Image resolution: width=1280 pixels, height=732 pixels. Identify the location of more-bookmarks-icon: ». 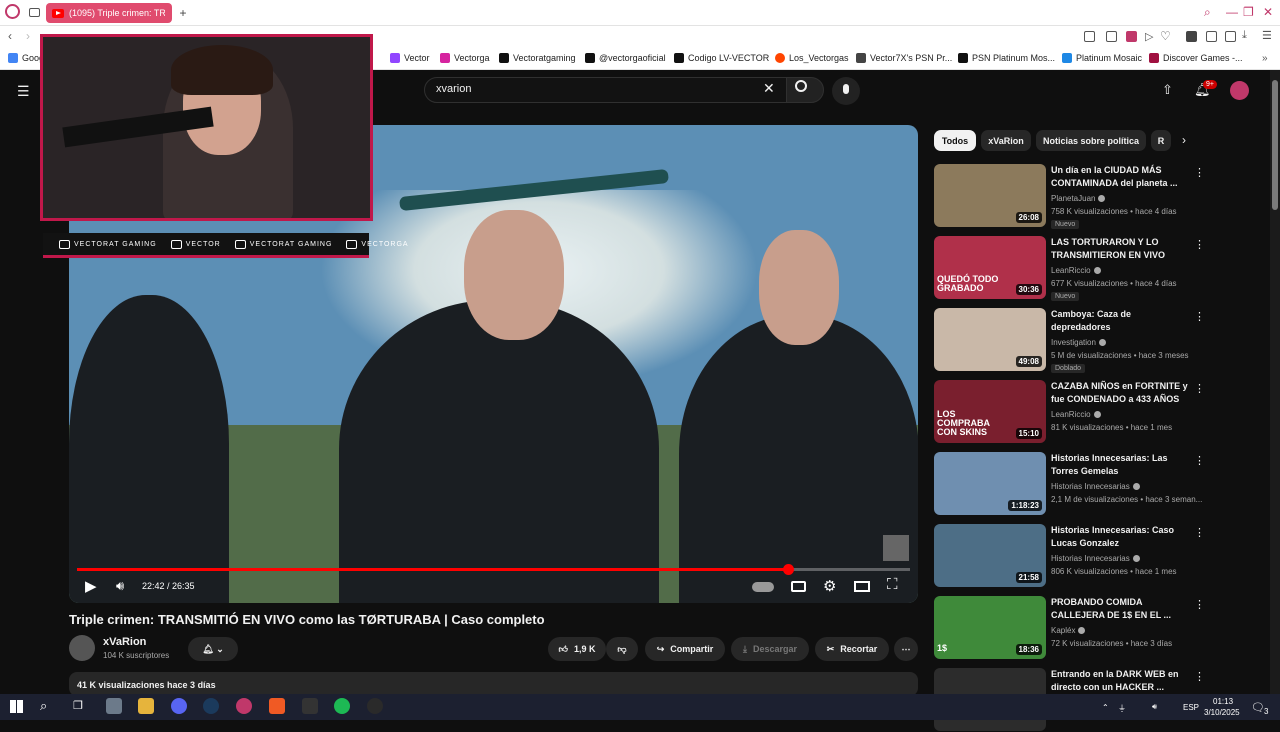
(1265, 58).